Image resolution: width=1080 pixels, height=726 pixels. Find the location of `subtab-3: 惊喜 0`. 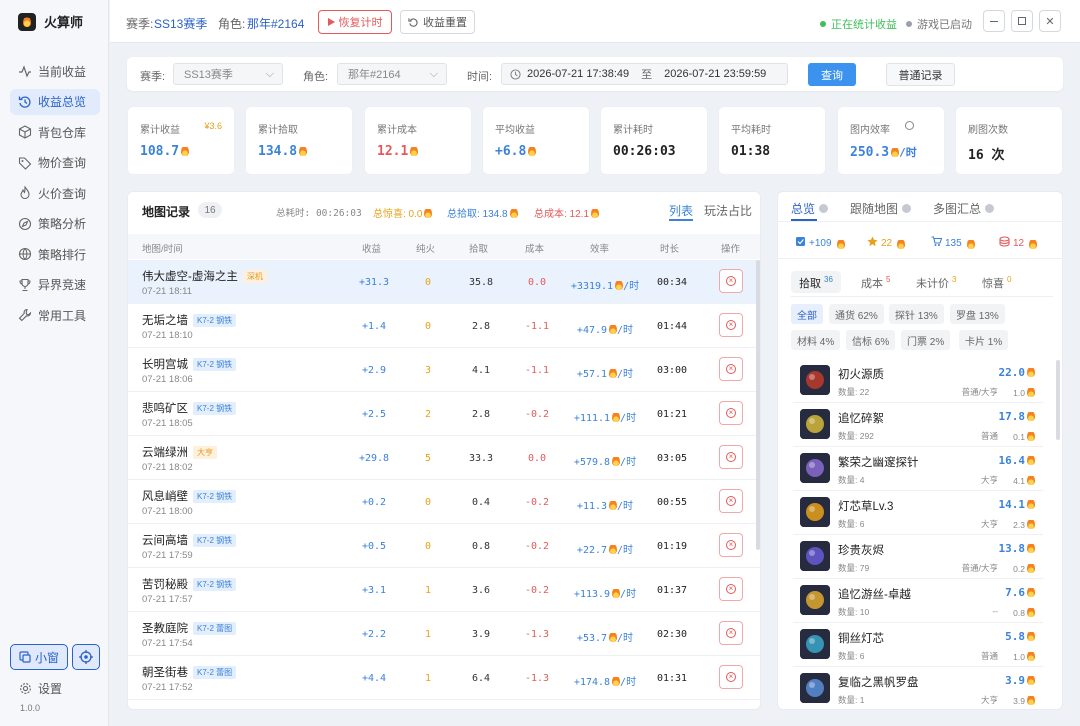

subtab-3: 惊喜 0 is located at coordinates (996, 282).